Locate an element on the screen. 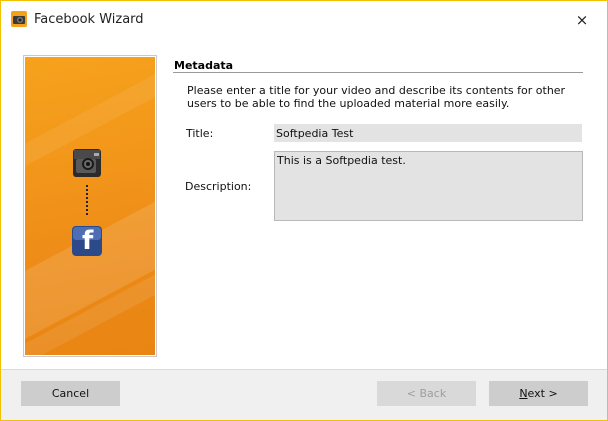 This screenshot has width=608, height=421. window-title: Facebook Wizard is located at coordinates (89, 19).